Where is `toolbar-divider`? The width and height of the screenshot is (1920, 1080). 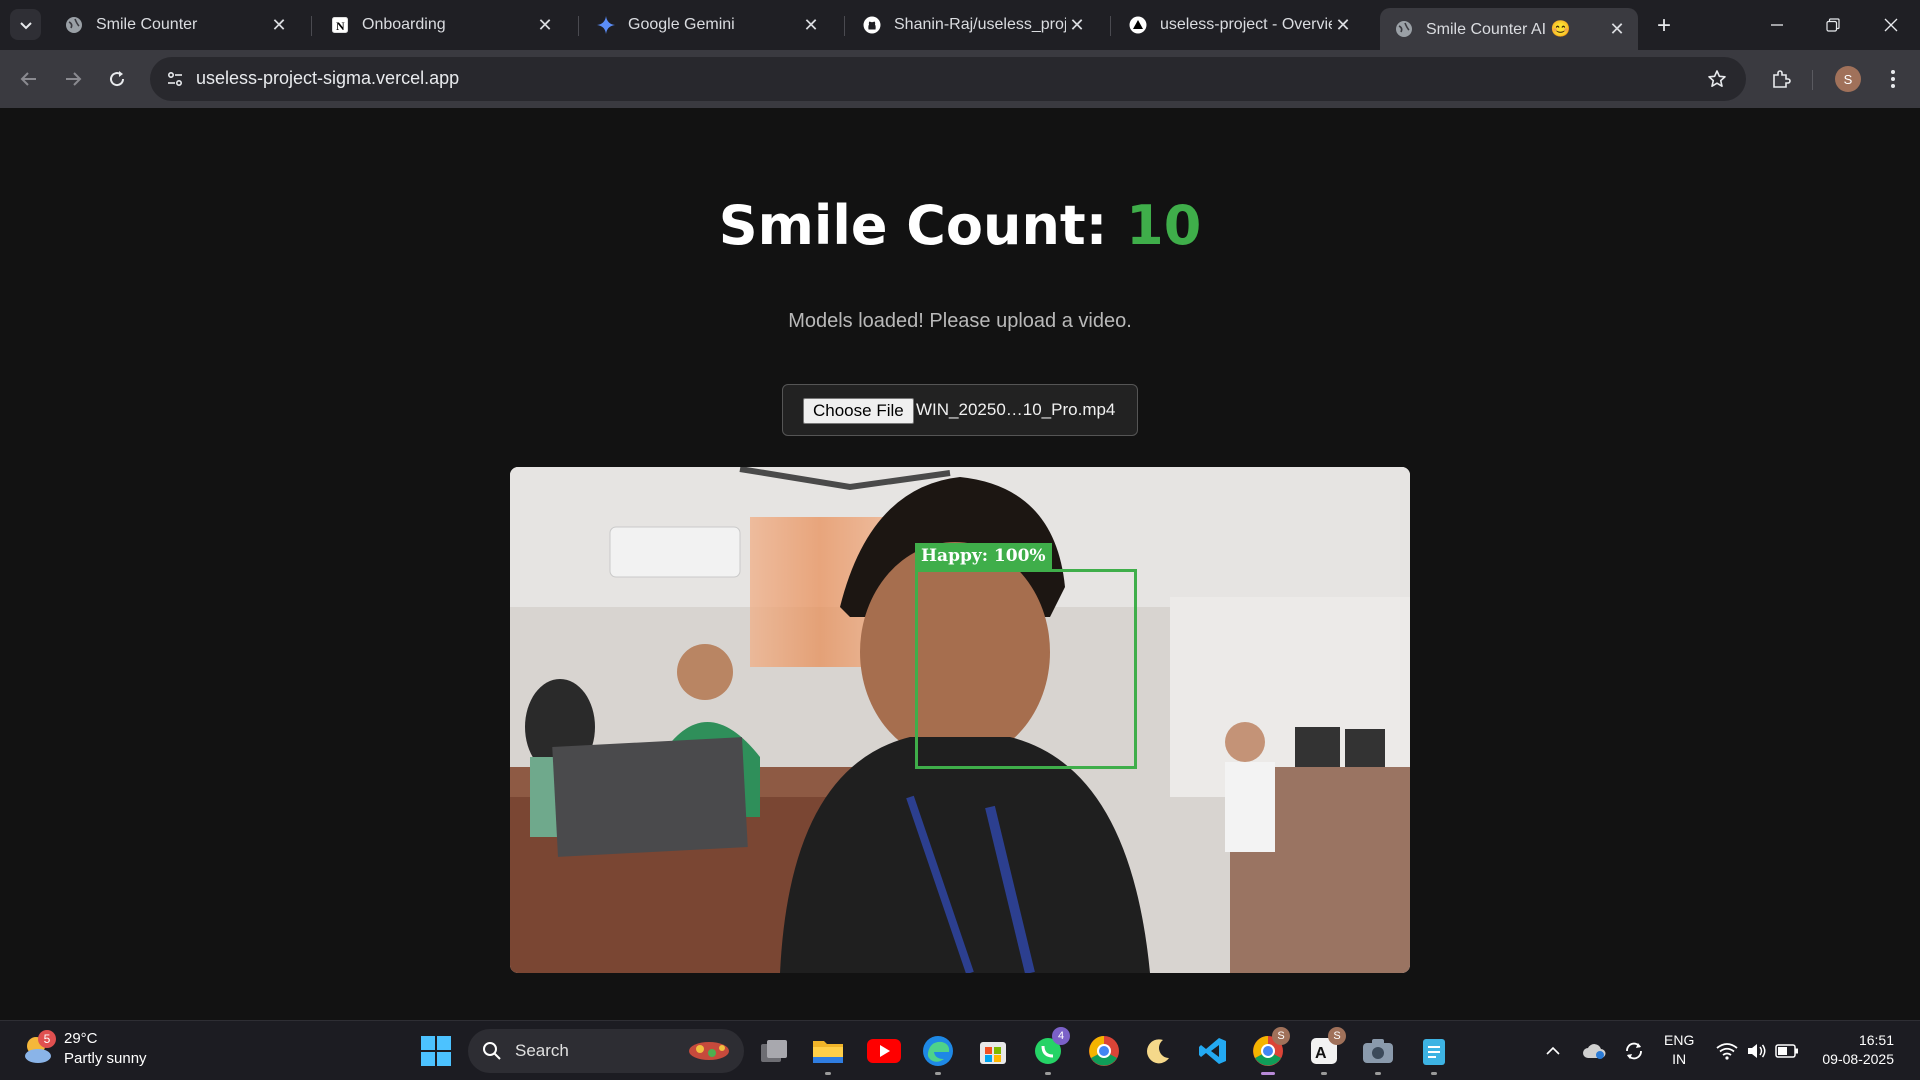 toolbar-divider is located at coordinates (1812, 80).